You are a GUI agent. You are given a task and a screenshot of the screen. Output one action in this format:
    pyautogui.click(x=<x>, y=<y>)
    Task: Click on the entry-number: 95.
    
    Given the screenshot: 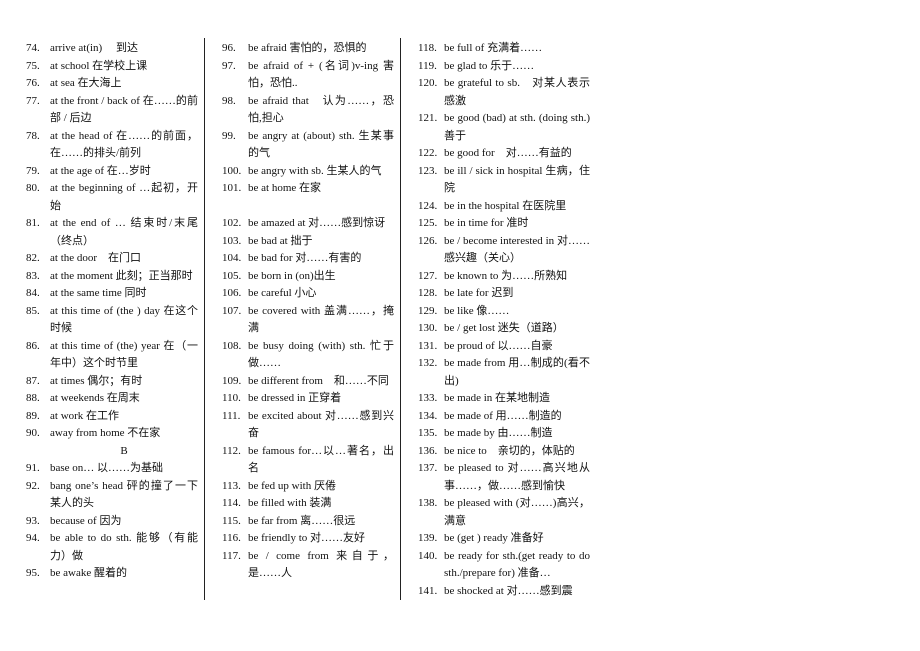 What is the action you would take?
    pyautogui.click(x=33, y=573)
    